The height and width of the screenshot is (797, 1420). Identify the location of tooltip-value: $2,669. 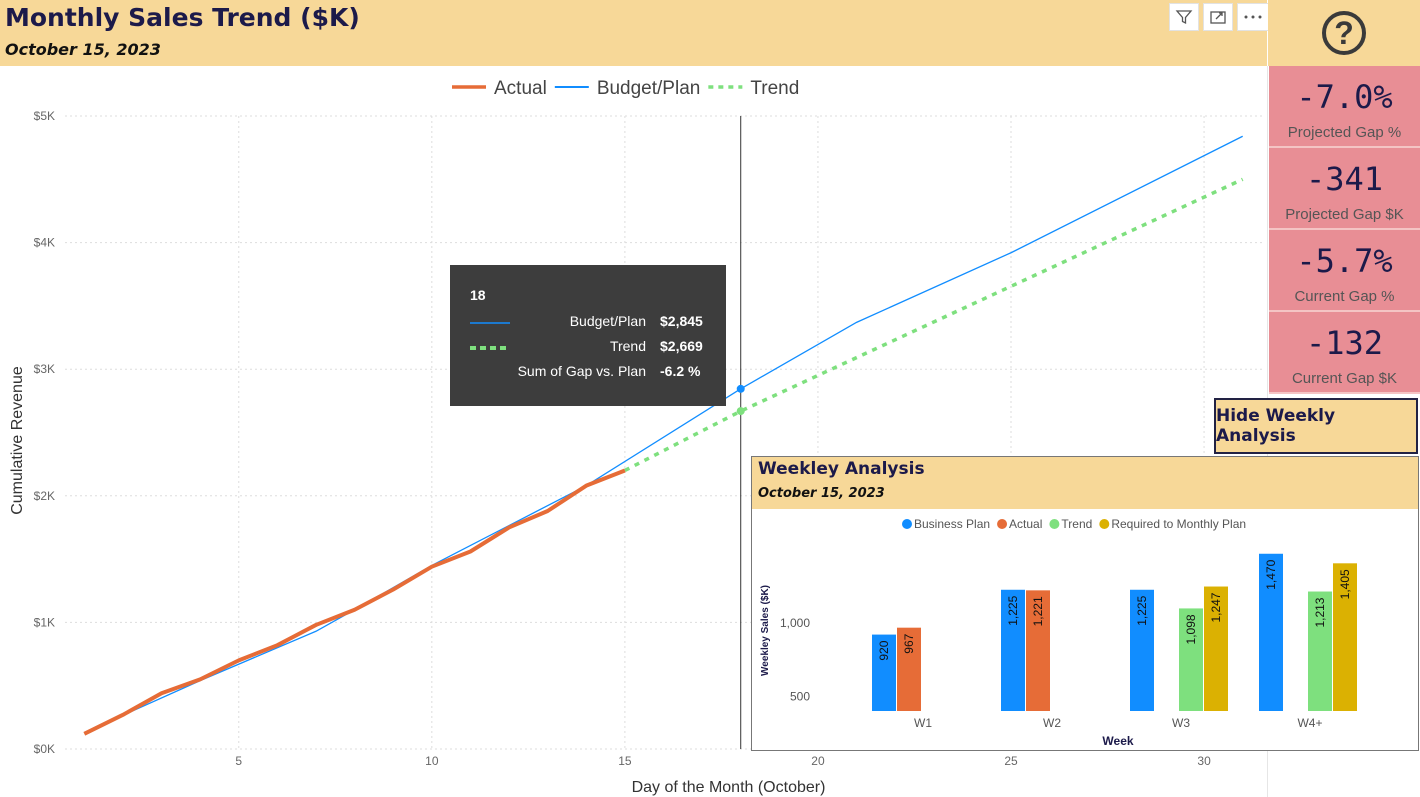
(681, 346).